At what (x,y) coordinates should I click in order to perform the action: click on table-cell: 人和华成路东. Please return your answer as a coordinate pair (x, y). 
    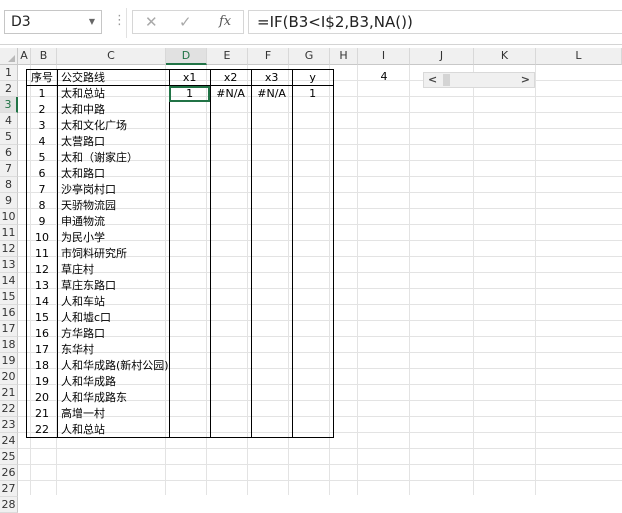
    Looking at the image, I should click on (113, 397).